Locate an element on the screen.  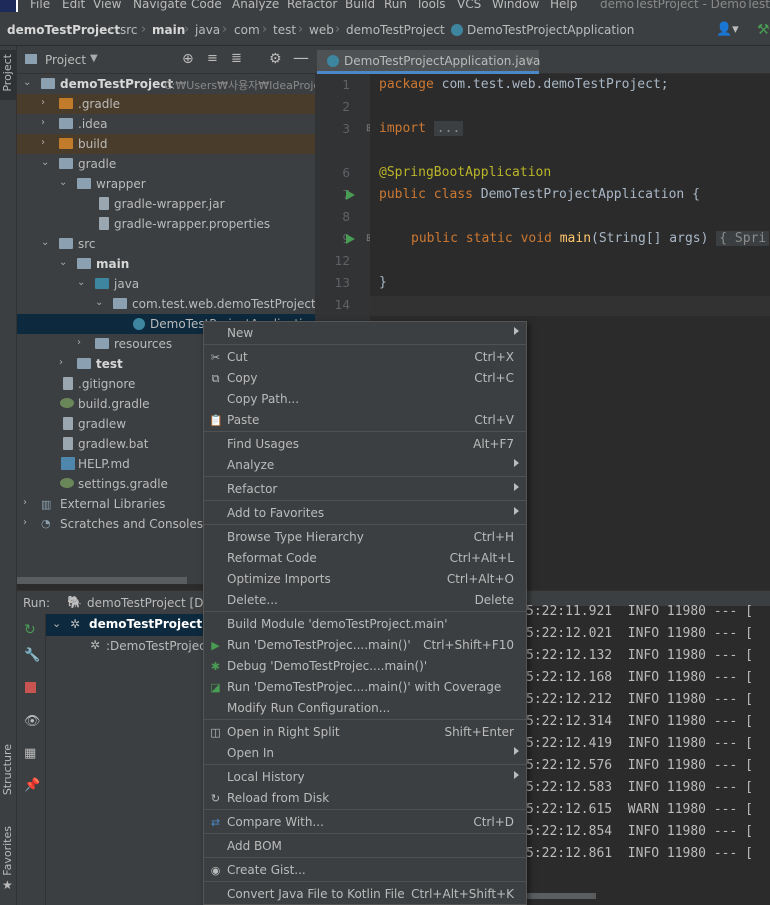
tab-structure: Structure is located at coordinates (7, 769).